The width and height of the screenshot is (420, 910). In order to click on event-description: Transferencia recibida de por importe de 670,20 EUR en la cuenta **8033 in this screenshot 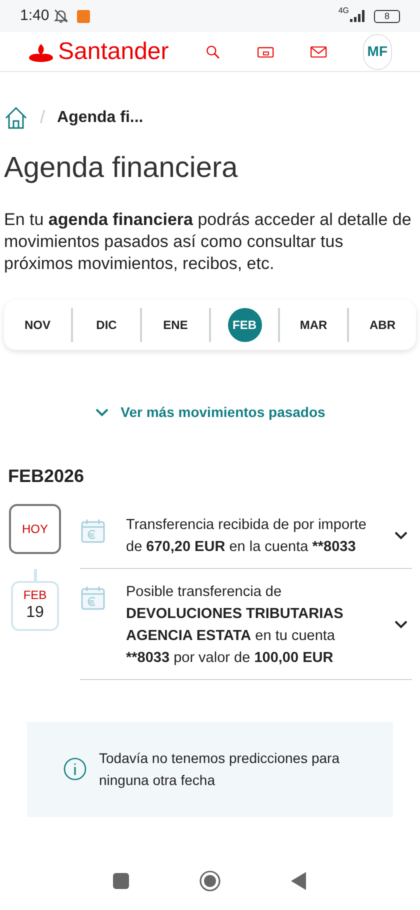, I will do `click(247, 536)`.